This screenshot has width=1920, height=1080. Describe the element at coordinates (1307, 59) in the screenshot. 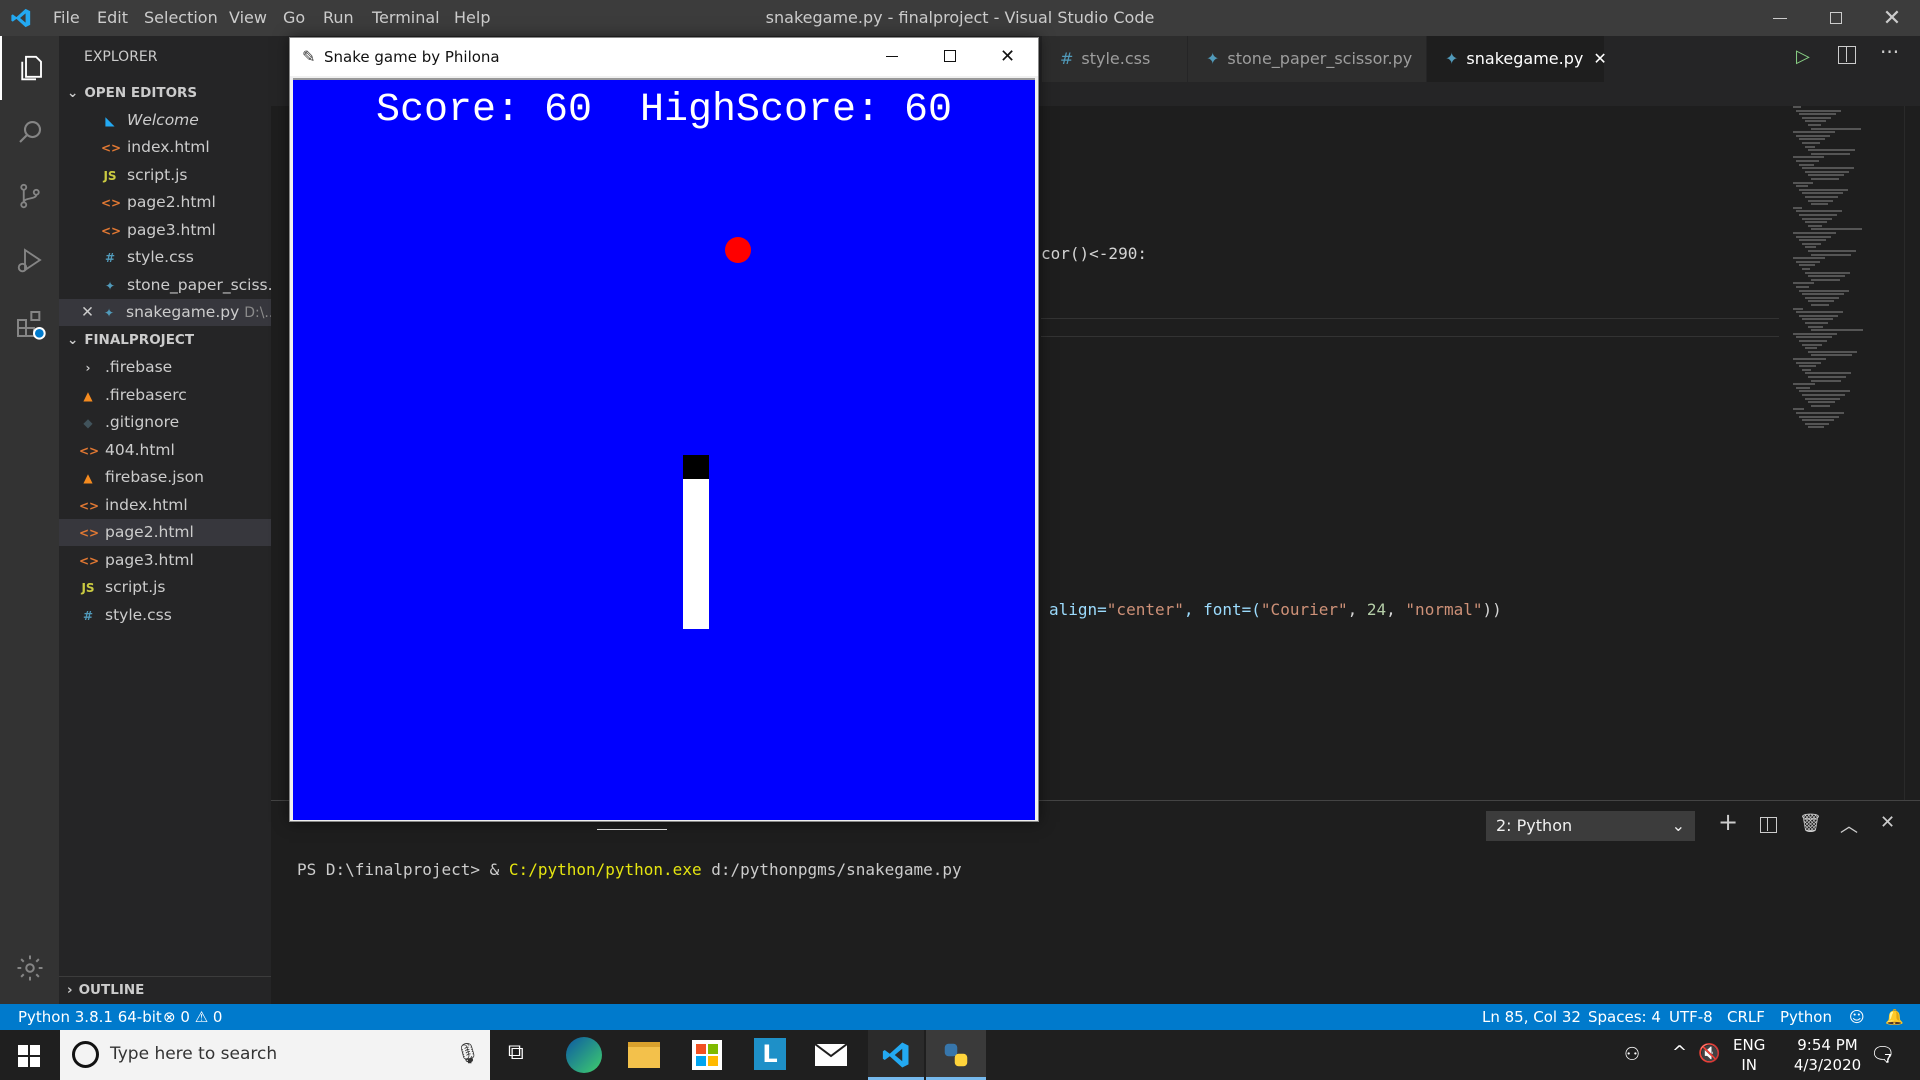

I see `tab-stone-paper-scissor: ✦ stone_paper_scissor.py` at that location.